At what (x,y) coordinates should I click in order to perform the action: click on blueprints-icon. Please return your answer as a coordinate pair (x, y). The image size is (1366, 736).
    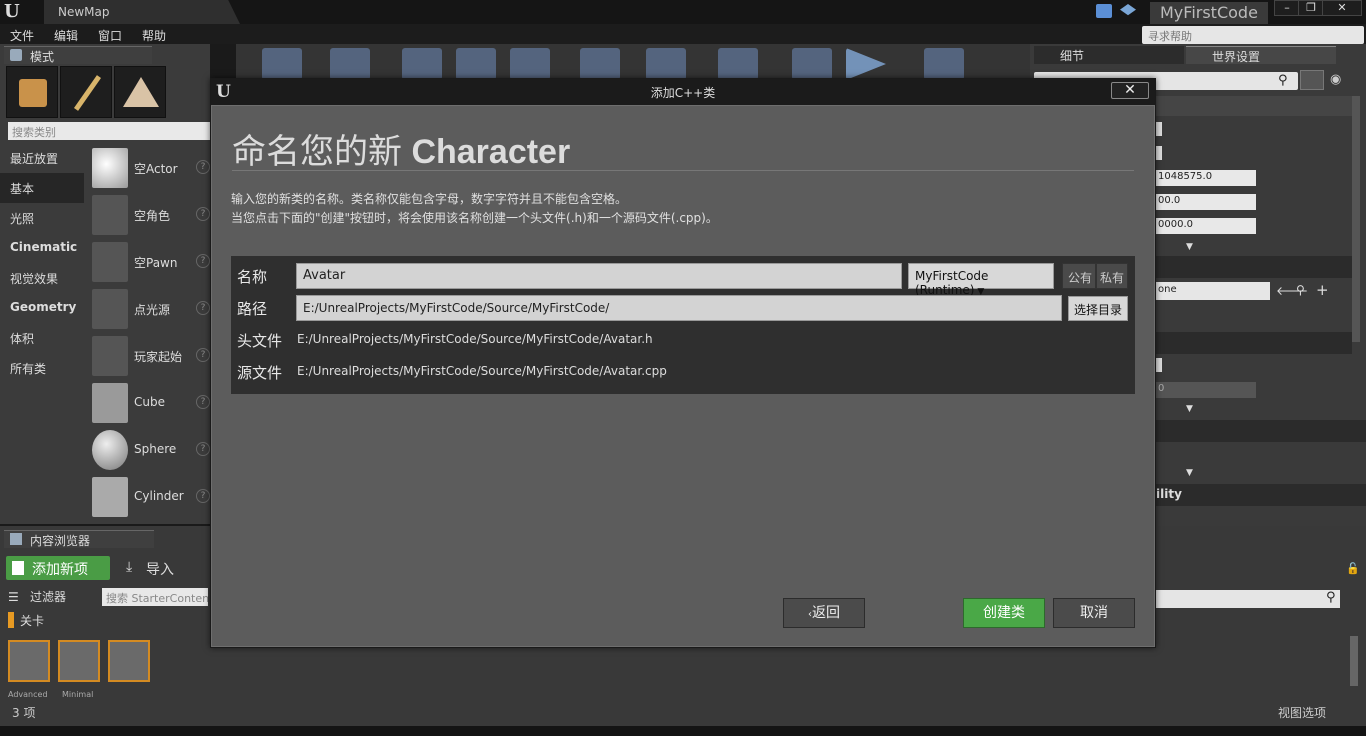
    Looking at the image, I should click on (600, 64).